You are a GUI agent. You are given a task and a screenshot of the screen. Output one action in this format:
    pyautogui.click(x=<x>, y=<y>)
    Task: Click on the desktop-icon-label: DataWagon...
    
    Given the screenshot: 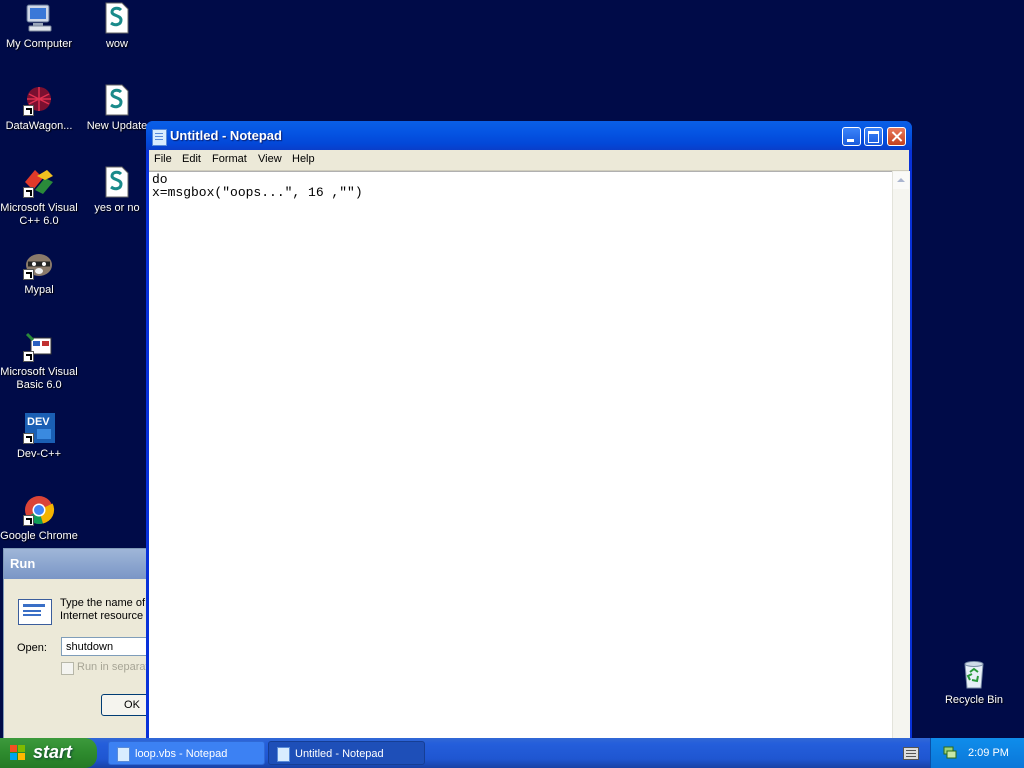 What is the action you would take?
    pyautogui.click(x=39, y=126)
    